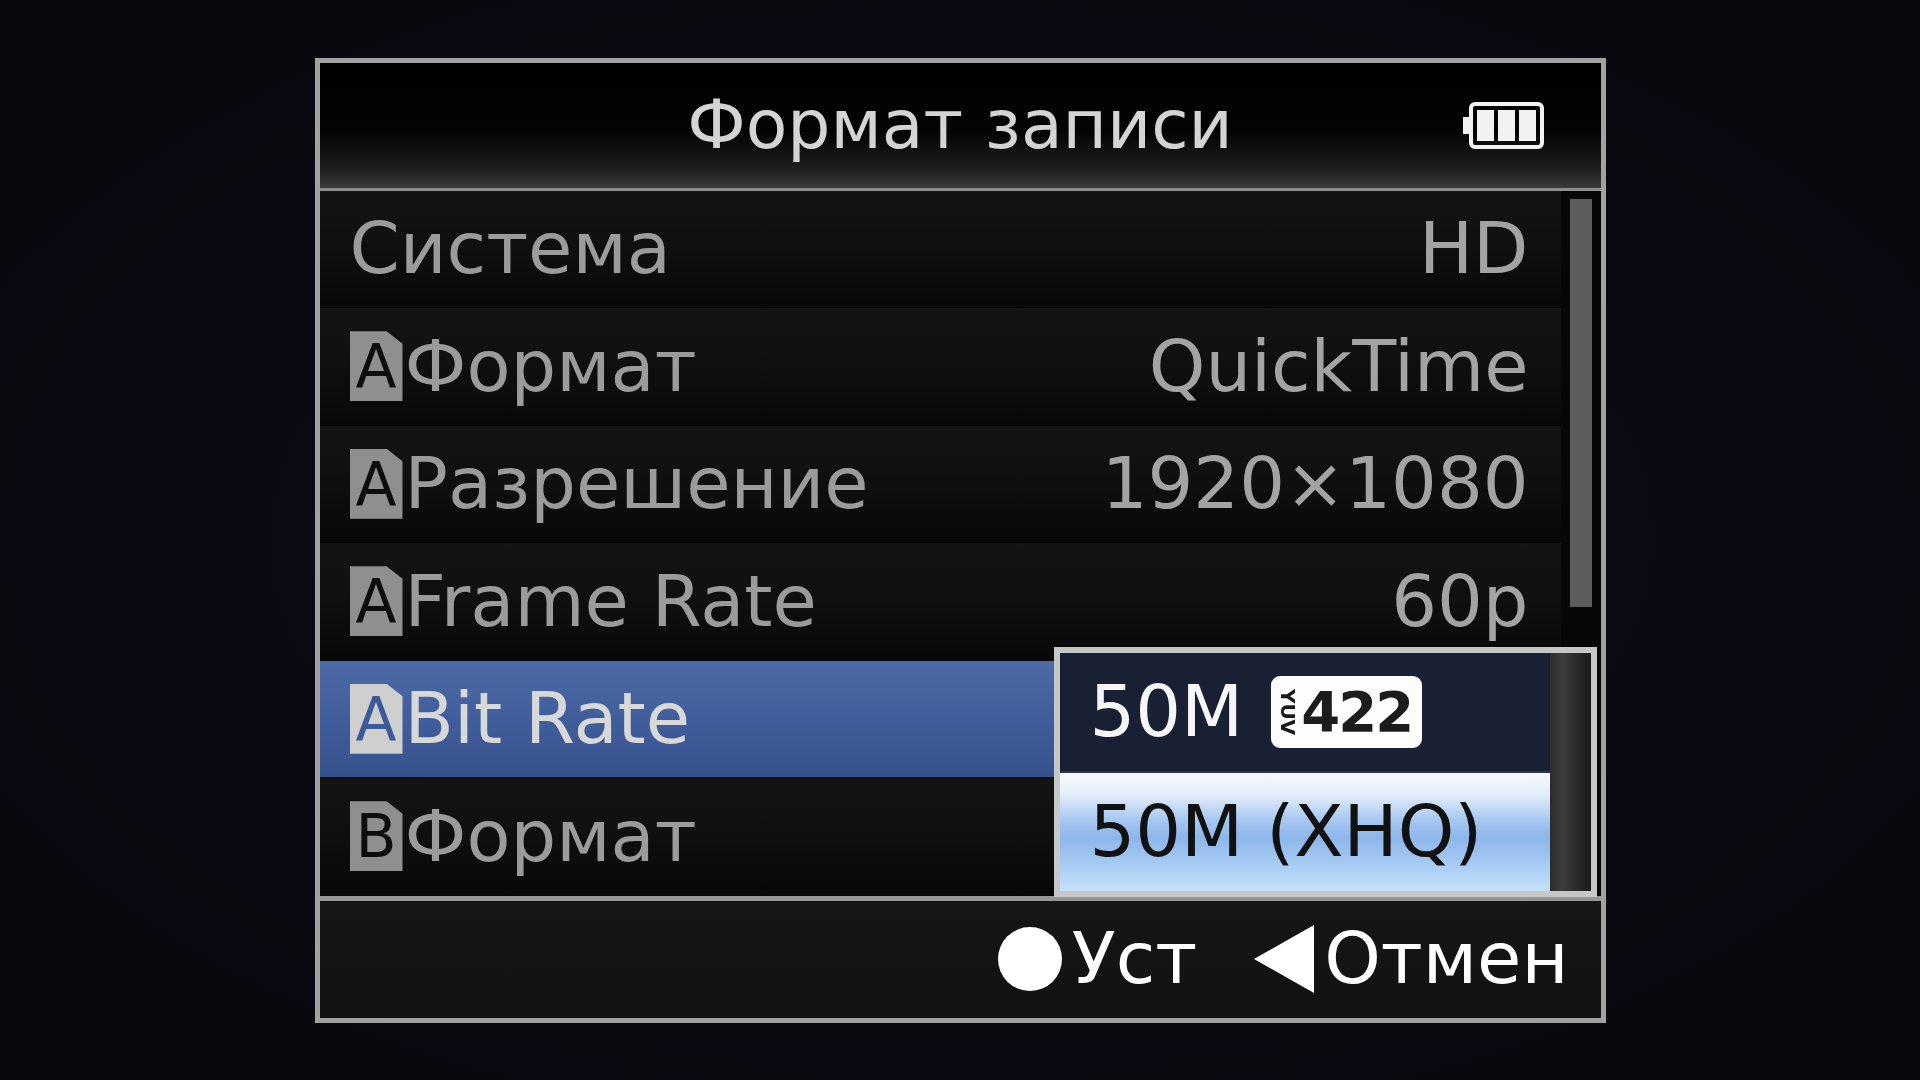 This screenshot has height=1080, width=1920. Describe the element at coordinates (940, 602) in the screenshot. I see `menu-row: A Frame Rate 60p` at that location.